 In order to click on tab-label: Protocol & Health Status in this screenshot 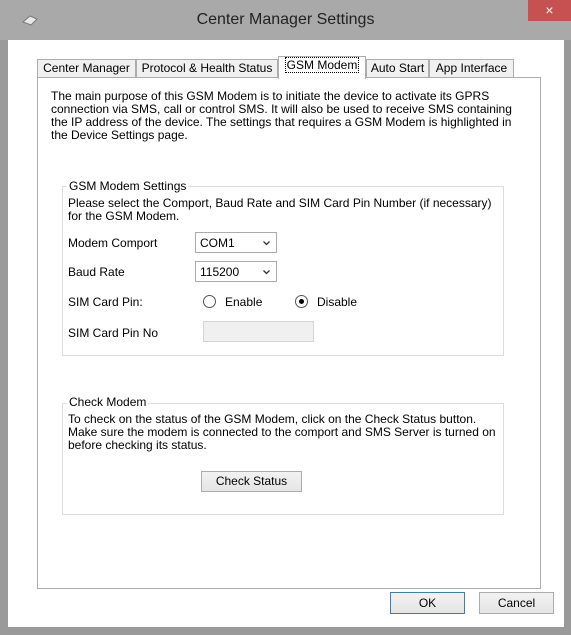, I will do `click(207, 68)`.